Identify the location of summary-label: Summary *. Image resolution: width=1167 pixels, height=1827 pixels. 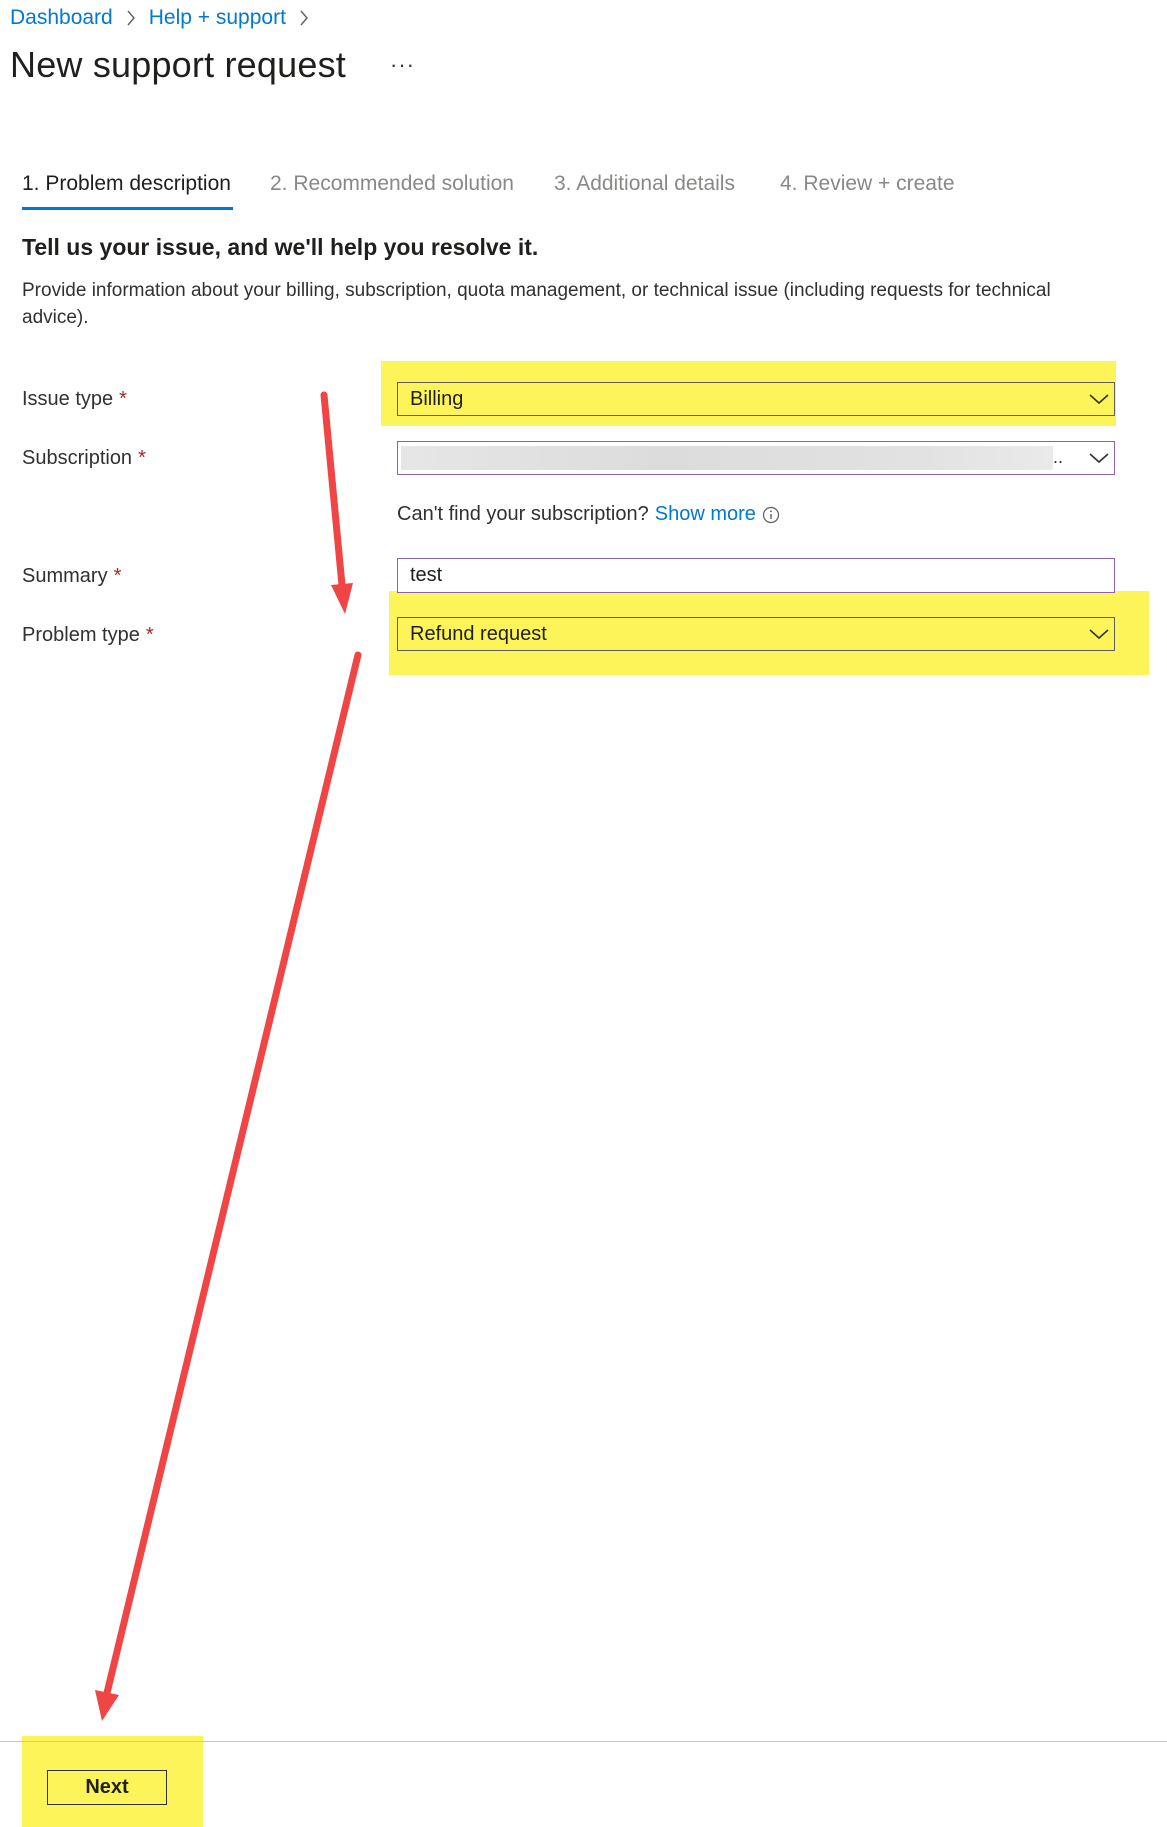
(72, 576).